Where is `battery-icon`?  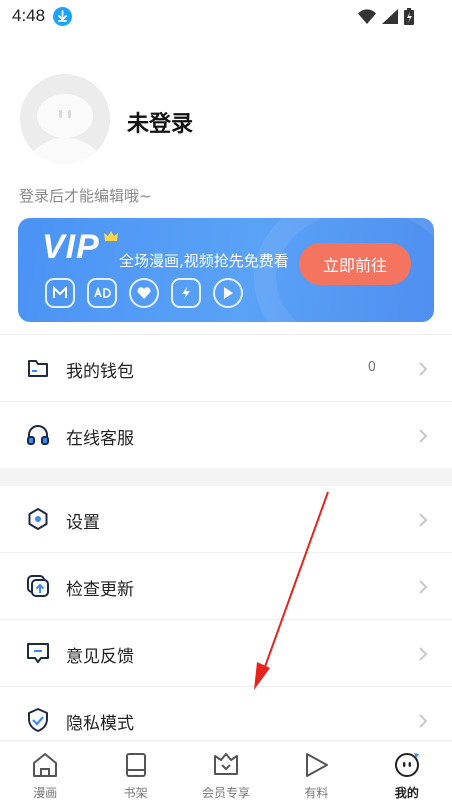
battery-icon is located at coordinates (409, 16).